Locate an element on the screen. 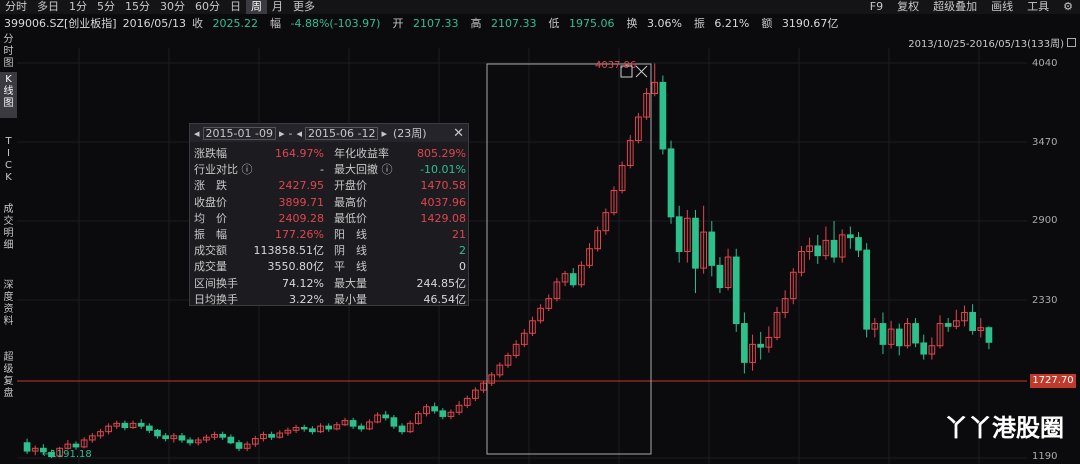  timeframe-2: 1分 is located at coordinates (78, 7).